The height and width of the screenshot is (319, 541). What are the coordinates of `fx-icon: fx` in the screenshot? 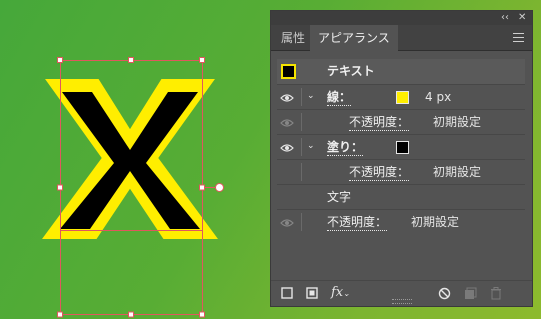 It's located at (337, 292).